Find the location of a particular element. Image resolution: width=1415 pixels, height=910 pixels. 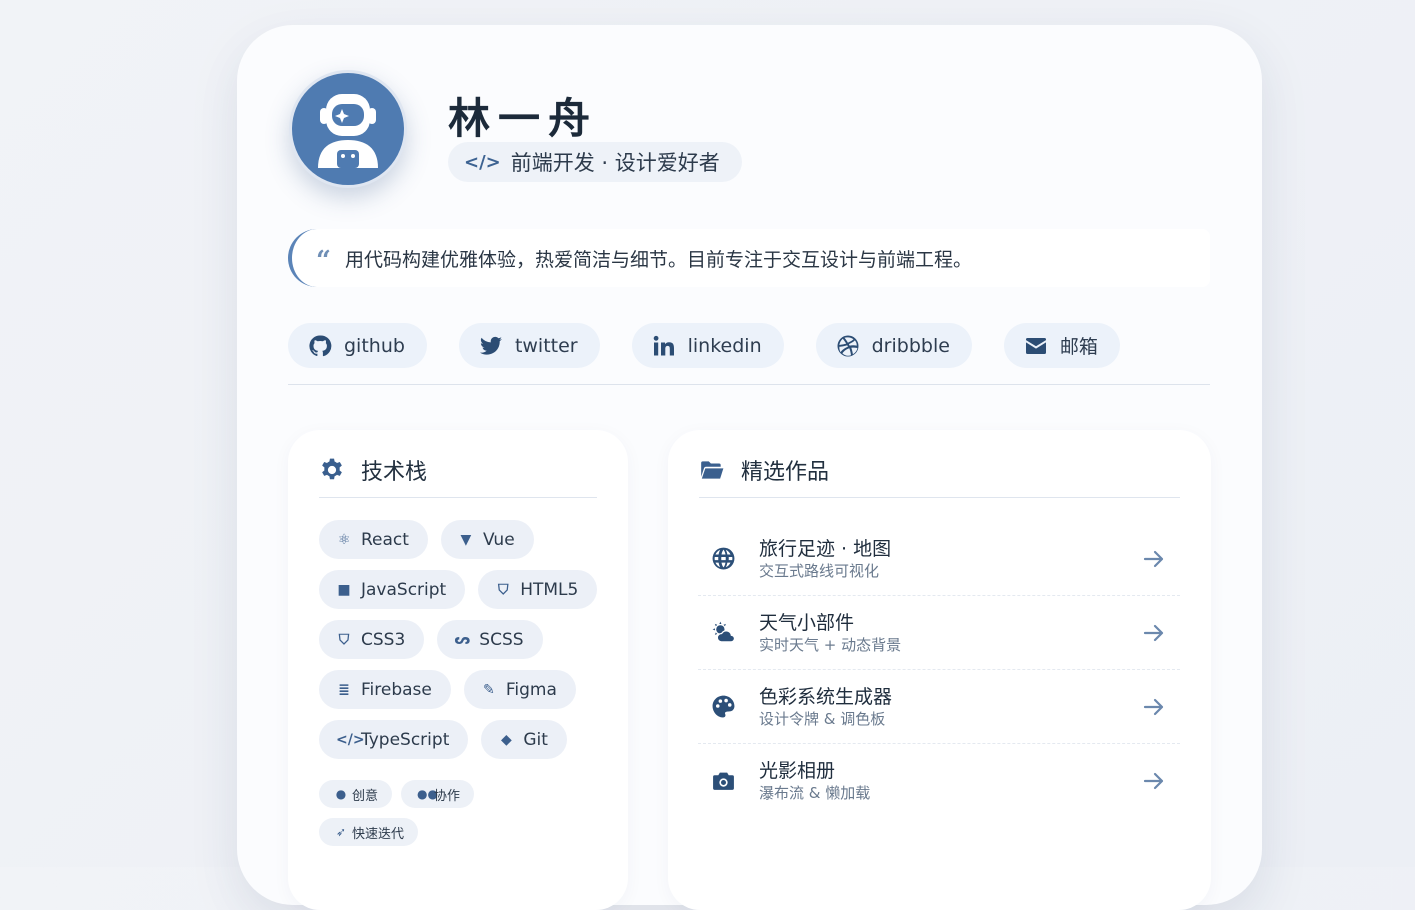

git-icon: ◆ is located at coordinates (506, 739).